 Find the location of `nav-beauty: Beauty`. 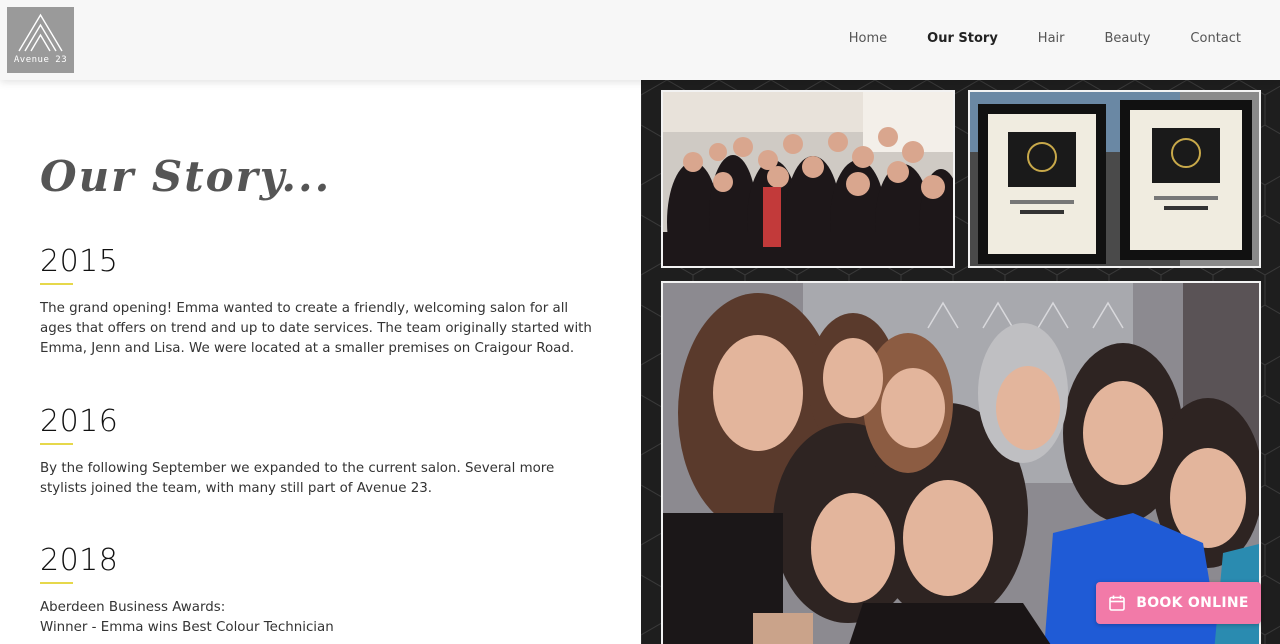

nav-beauty: Beauty is located at coordinates (1128, 38).